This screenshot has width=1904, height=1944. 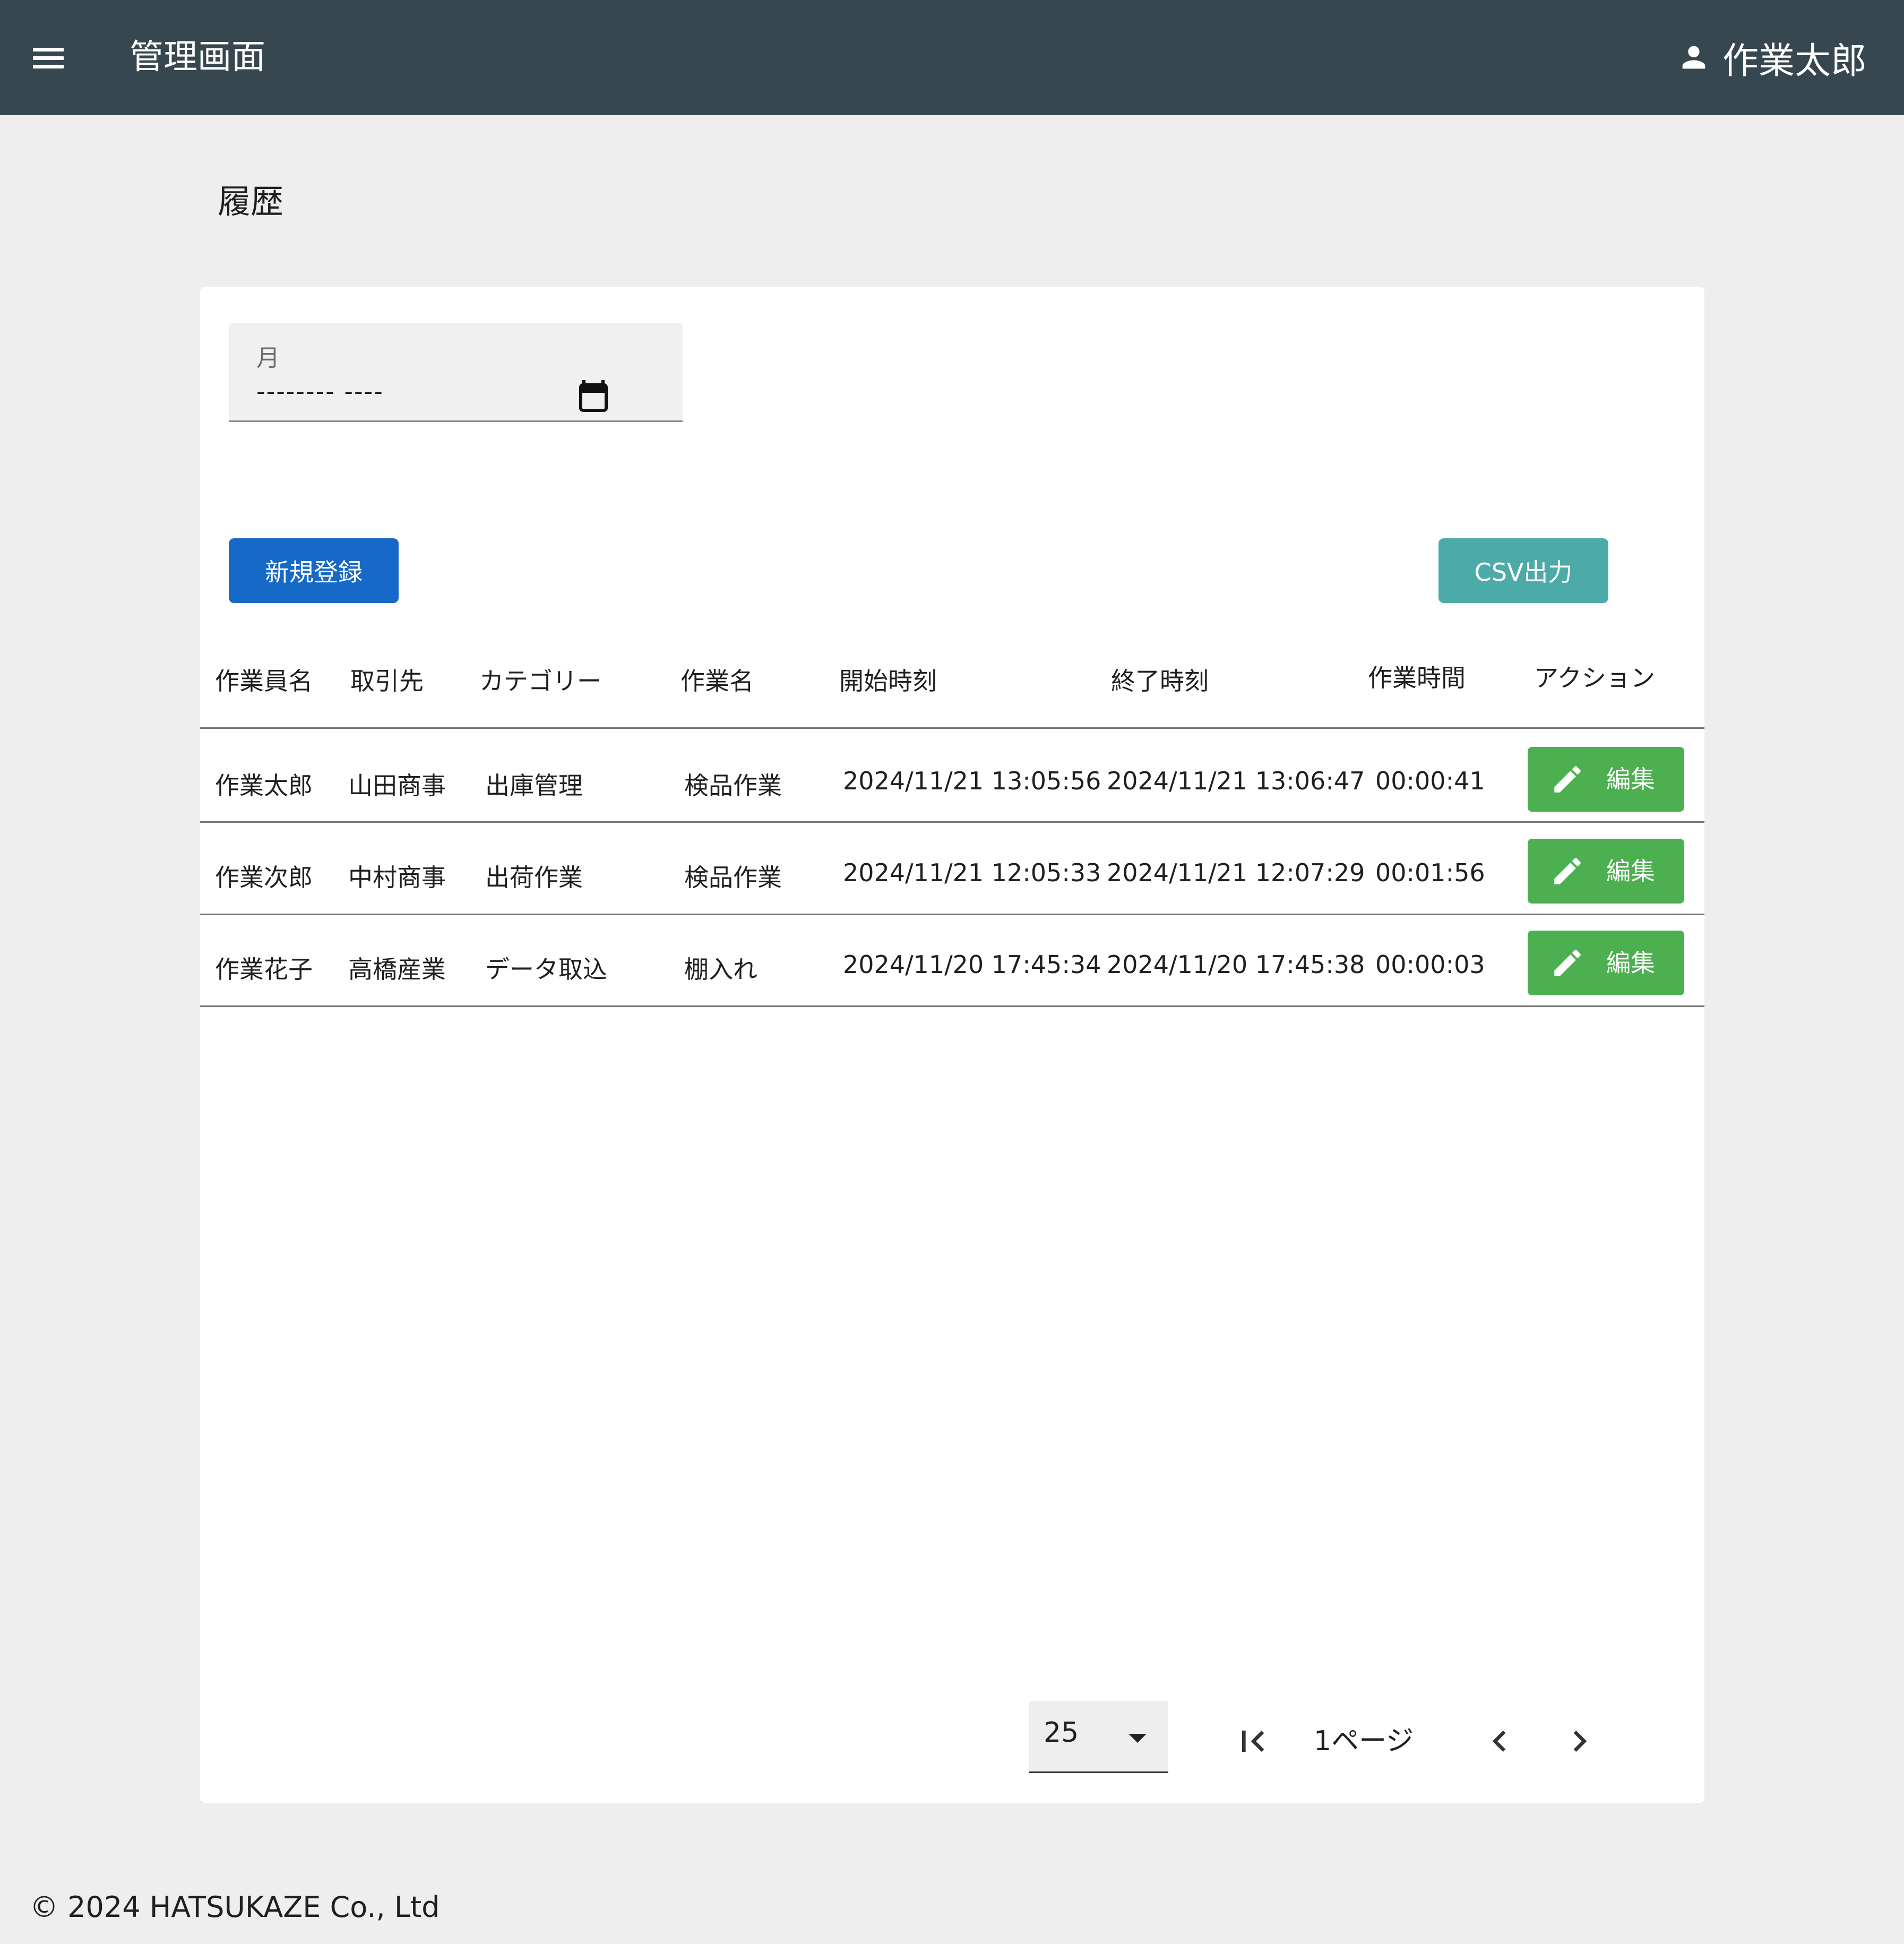 What do you see at coordinates (952, 728) in the screenshot?
I see `header-divider` at bounding box center [952, 728].